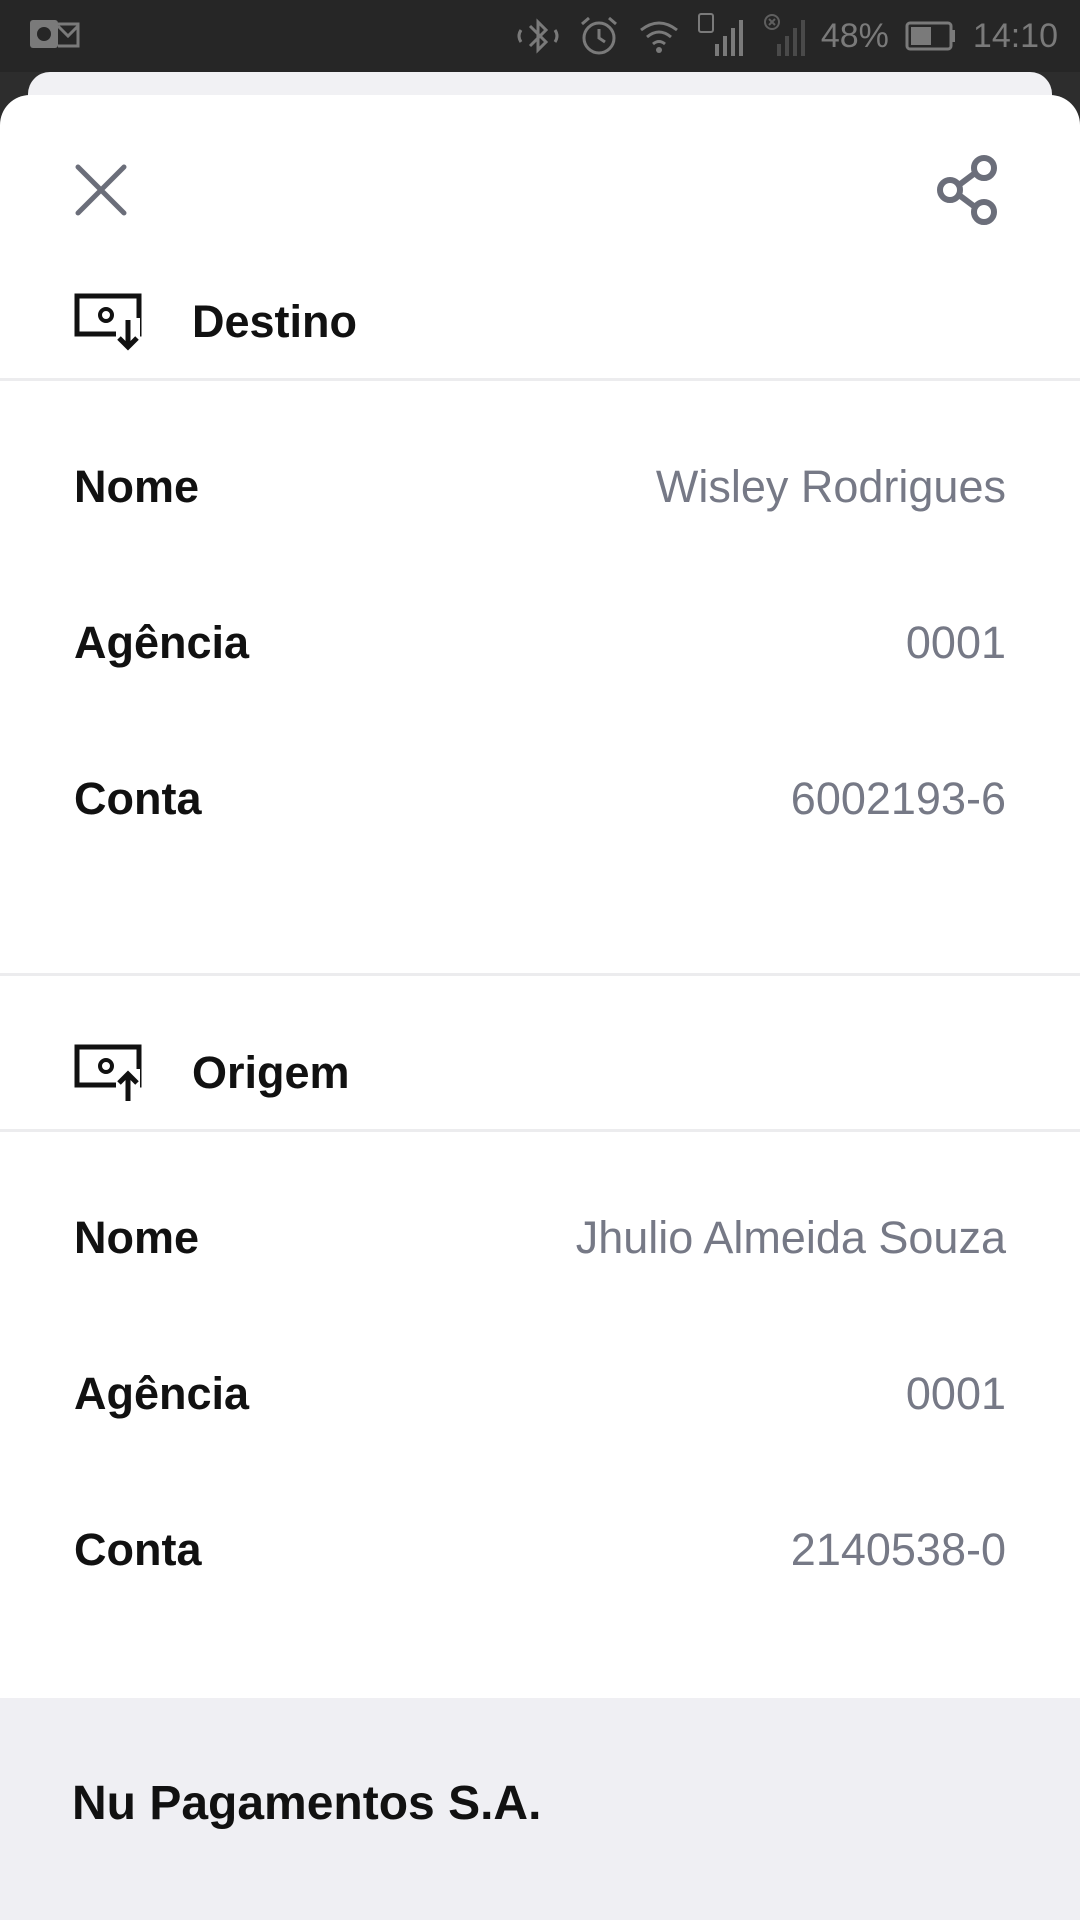 The height and width of the screenshot is (1920, 1080). What do you see at coordinates (540, 1072) in the screenshot?
I see `origin-header: Origem` at bounding box center [540, 1072].